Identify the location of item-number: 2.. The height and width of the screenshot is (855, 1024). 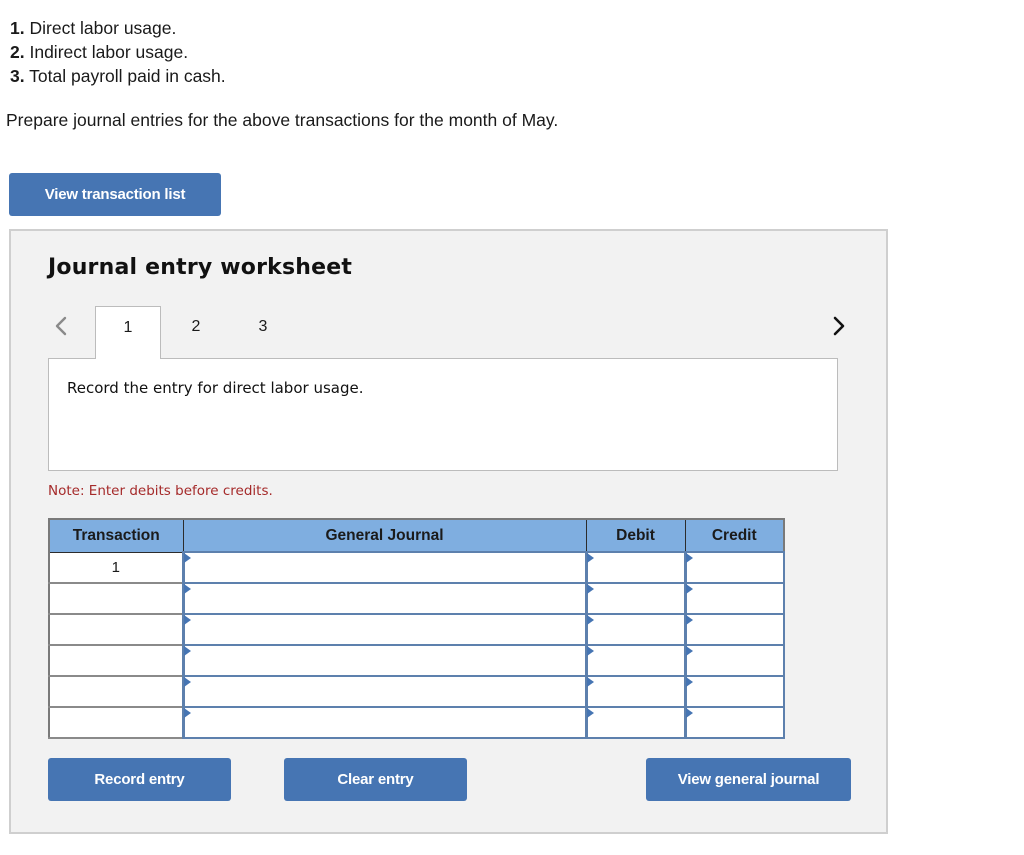
(17, 52).